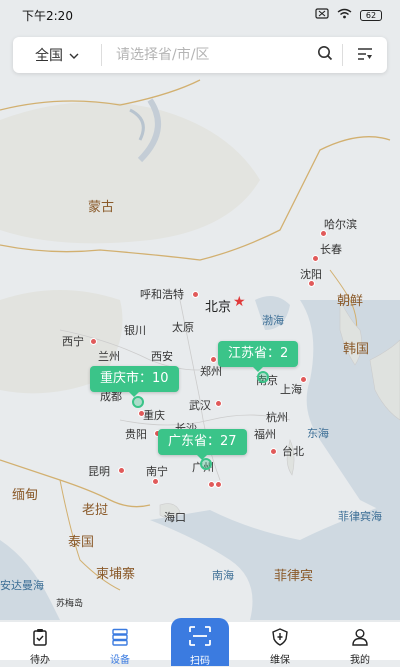 Image resolution: width=400 pixels, height=667 pixels. What do you see at coordinates (200, 405) in the screenshot?
I see `map-label-wuhan: 武汉` at bounding box center [200, 405].